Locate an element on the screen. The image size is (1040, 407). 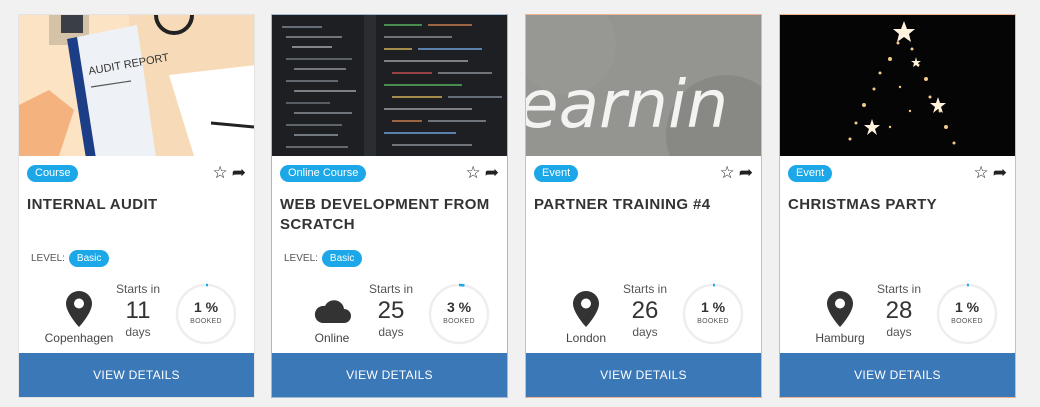
event-title: PARTNER TRAINING #4 is located at coordinates (642, 205).